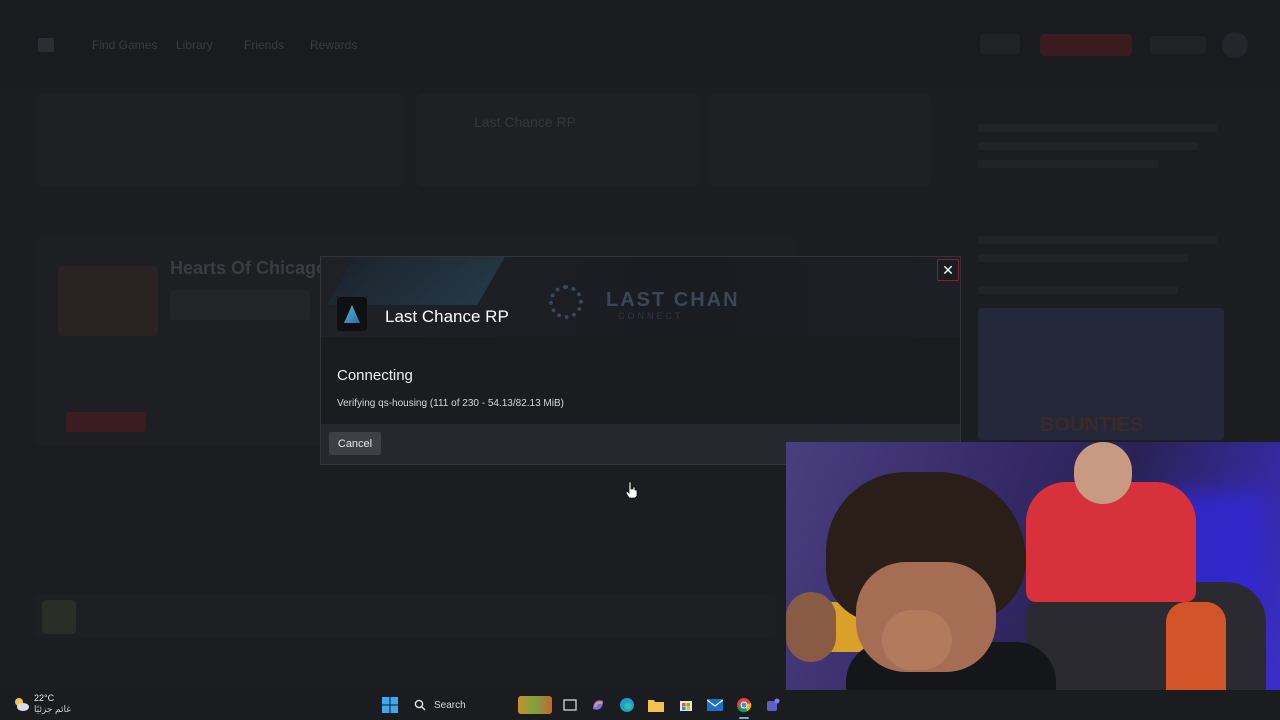 The width and height of the screenshot is (1280, 720). What do you see at coordinates (420, 705) in the screenshot?
I see `search-icon` at bounding box center [420, 705].